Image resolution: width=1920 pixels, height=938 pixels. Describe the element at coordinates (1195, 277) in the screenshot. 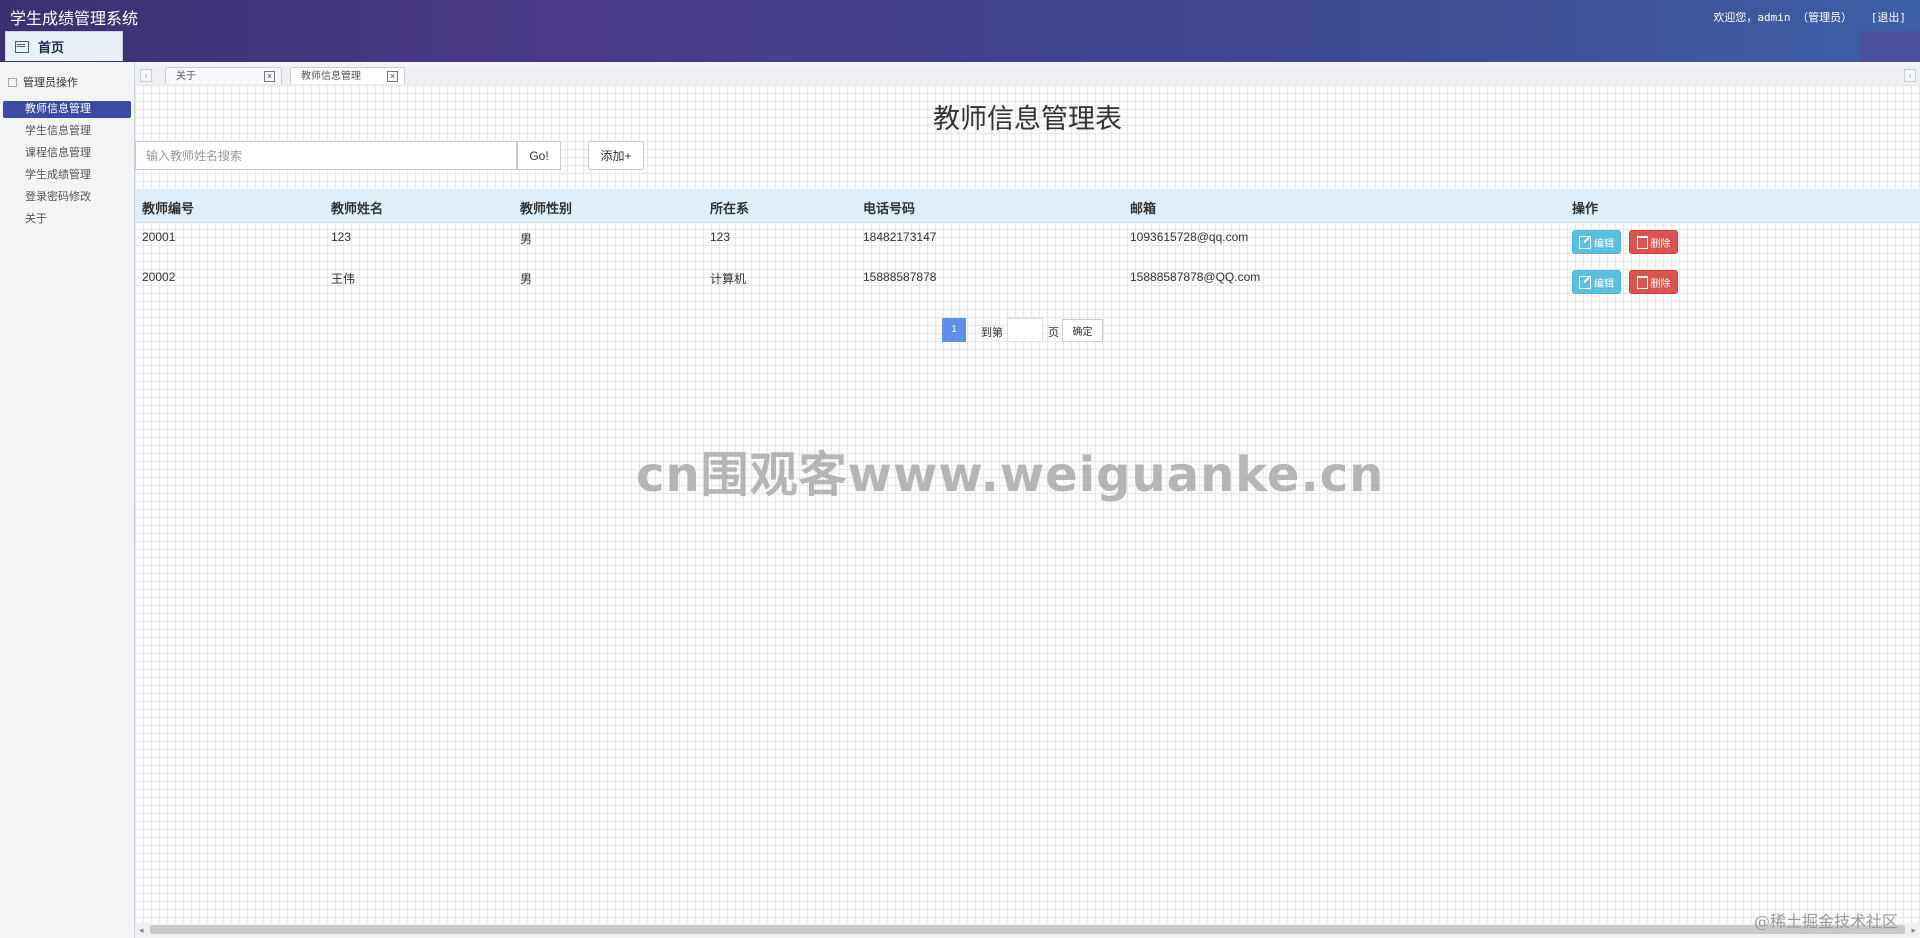

I see `cell-email: 15888587878@QQ.com` at that location.